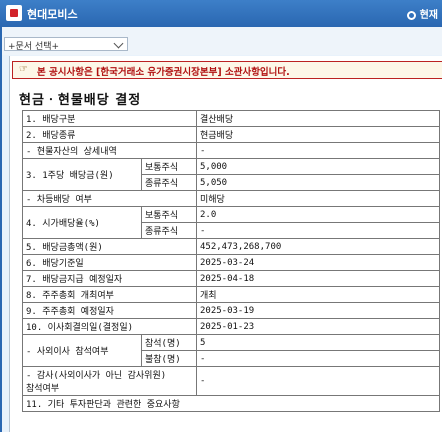 This screenshot has height=432, width=442. I want to click on row-value: 5, so click(318, 342).